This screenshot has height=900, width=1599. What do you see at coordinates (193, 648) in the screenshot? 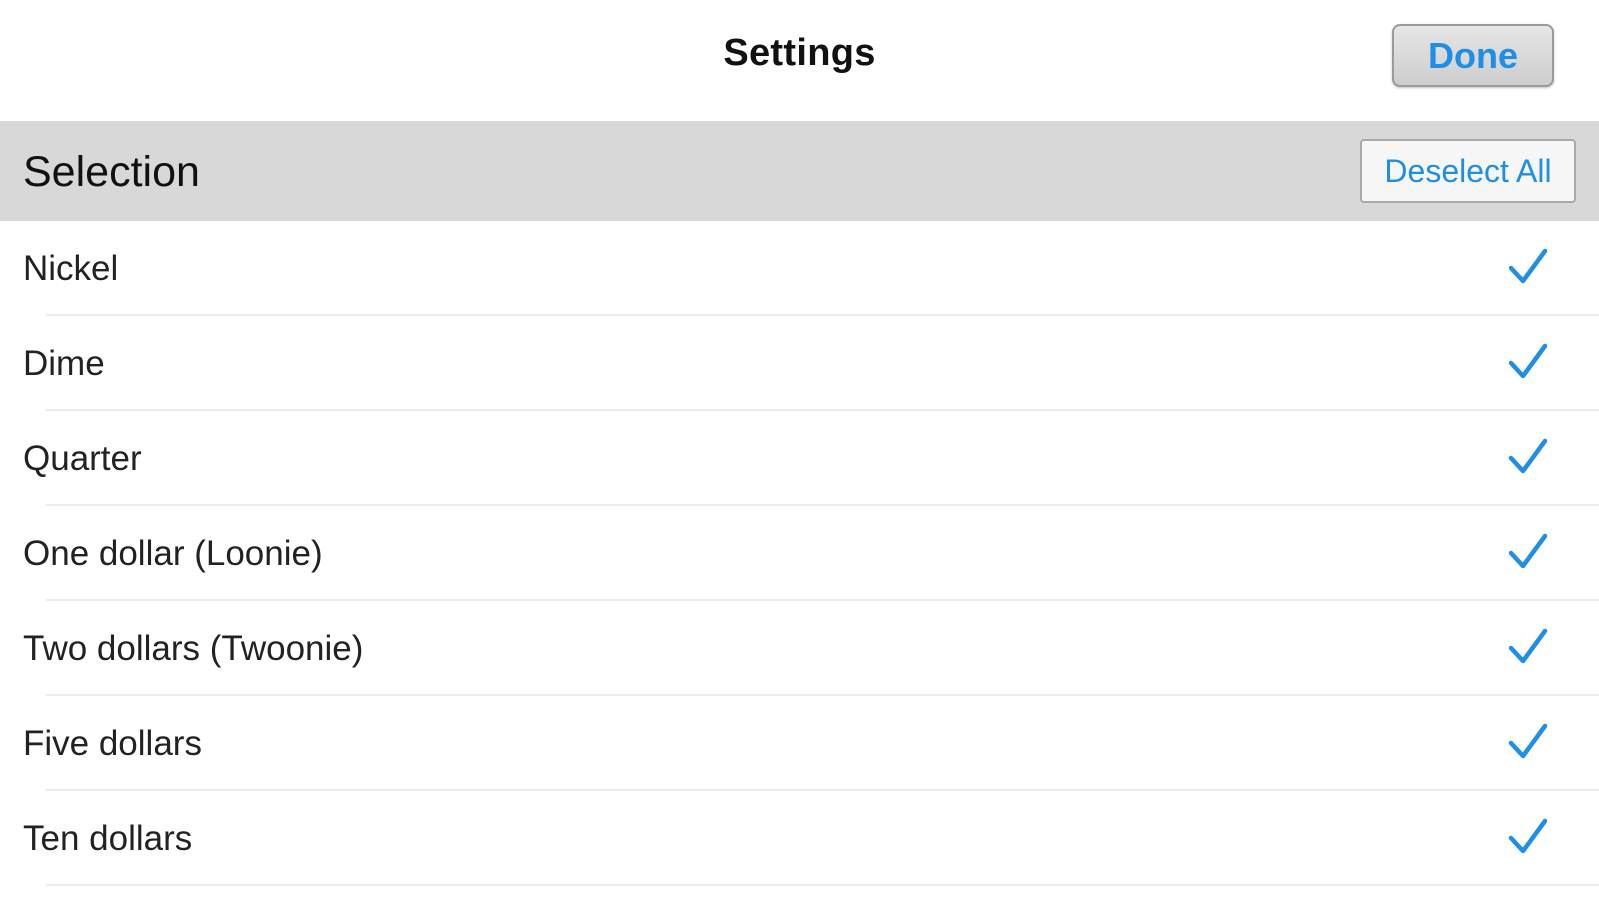
I see `list-item-label: Two dollars (Twoonie)` at bounding box center [193, 648].